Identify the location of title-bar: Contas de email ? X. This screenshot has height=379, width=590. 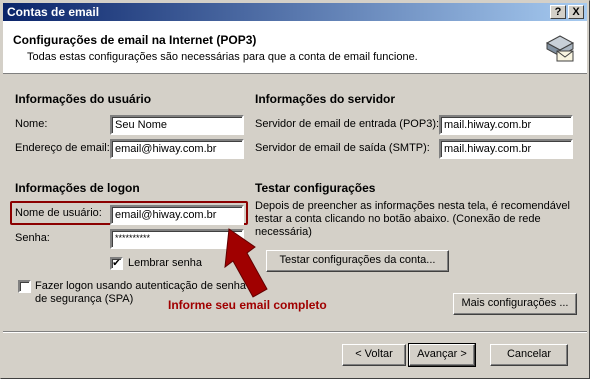
(295, 12).